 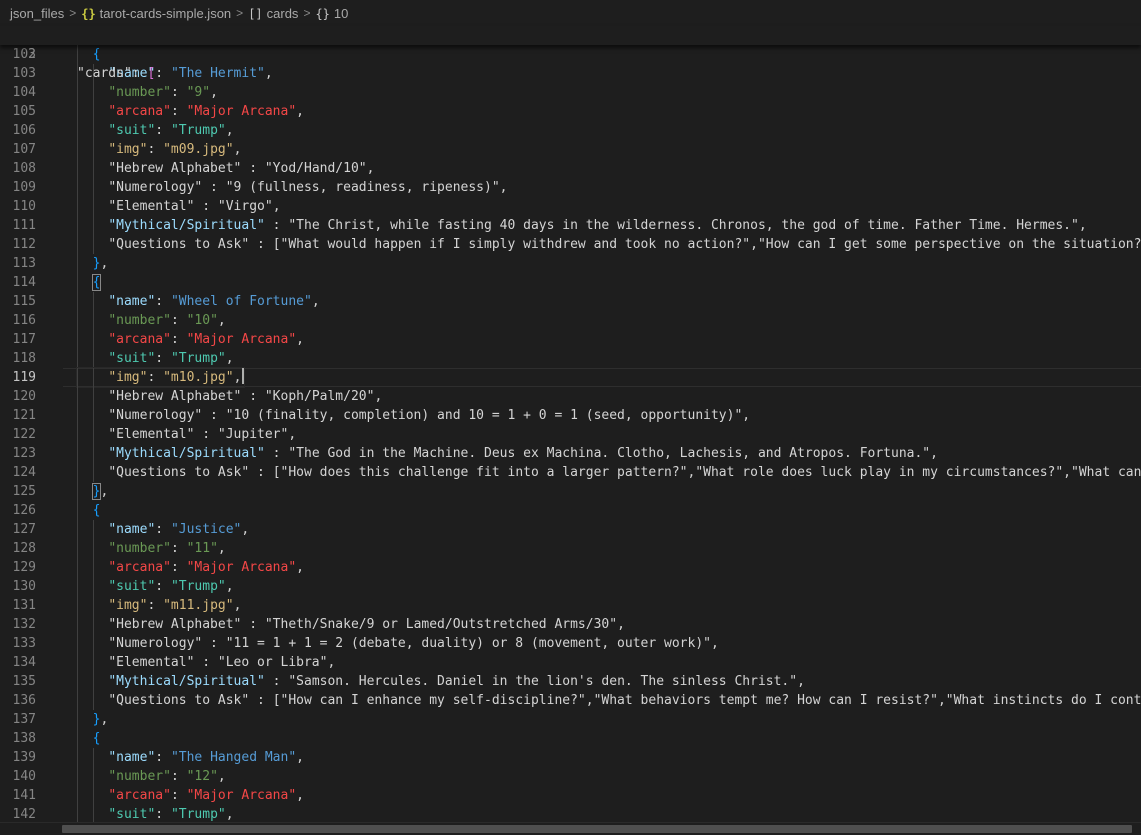 What do you see at coordinates (570, 301) in the screenshot?
I see `code-line: 115 "name": "Wheel of Fortune",` at bounding box center [570, 301].